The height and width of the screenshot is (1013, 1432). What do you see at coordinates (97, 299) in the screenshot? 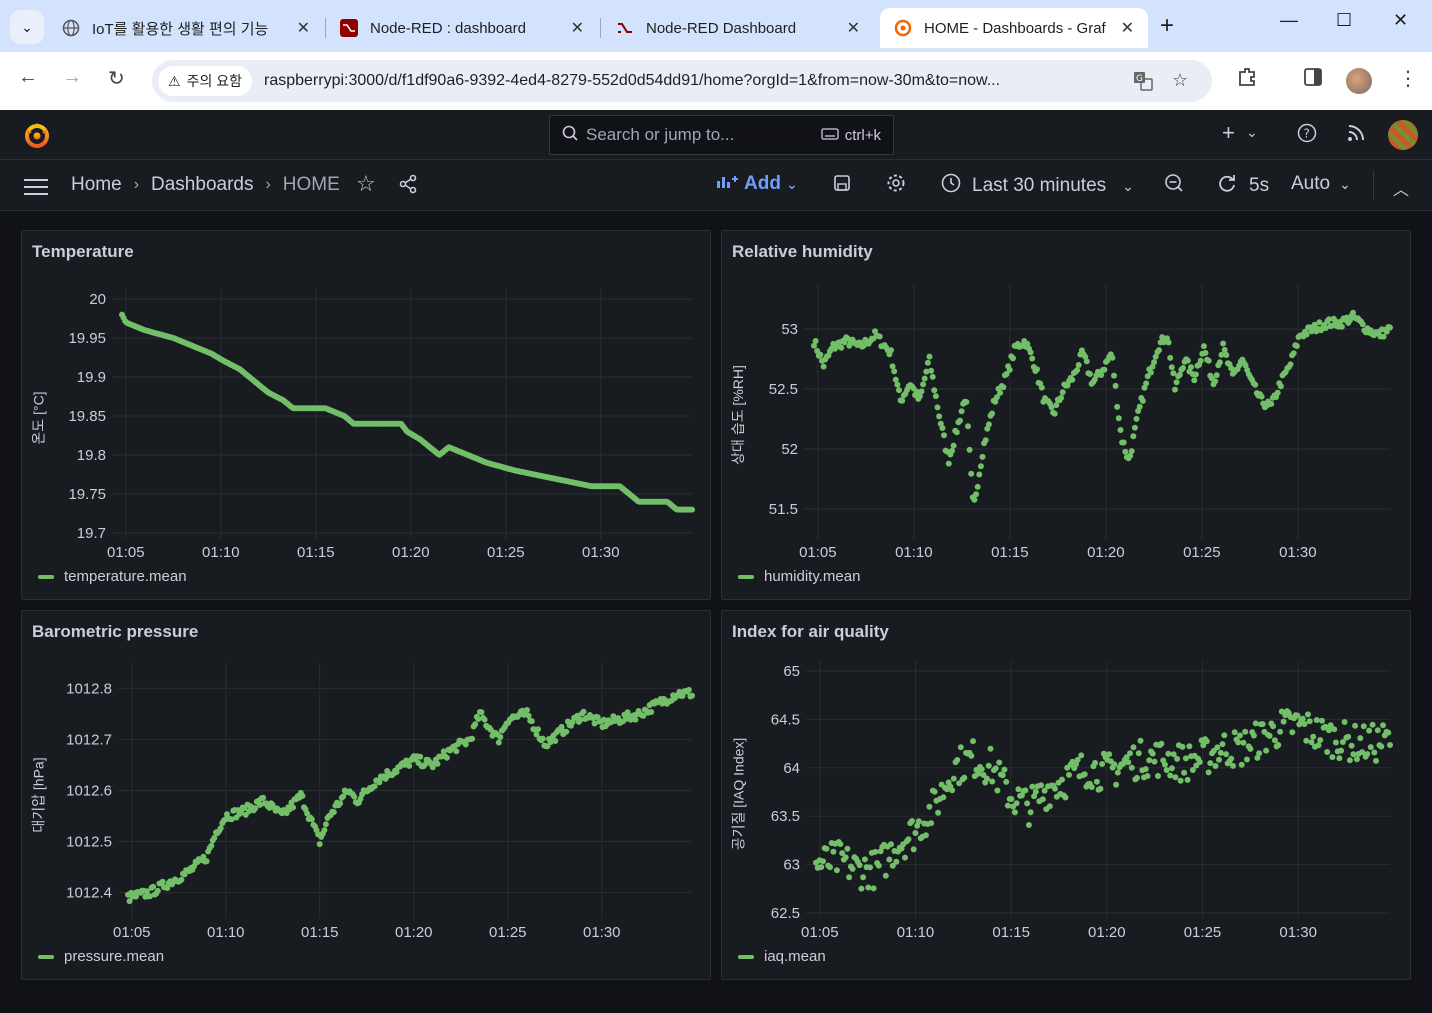
I see `y-tick-label: 20` at bounding box center [97, 299].